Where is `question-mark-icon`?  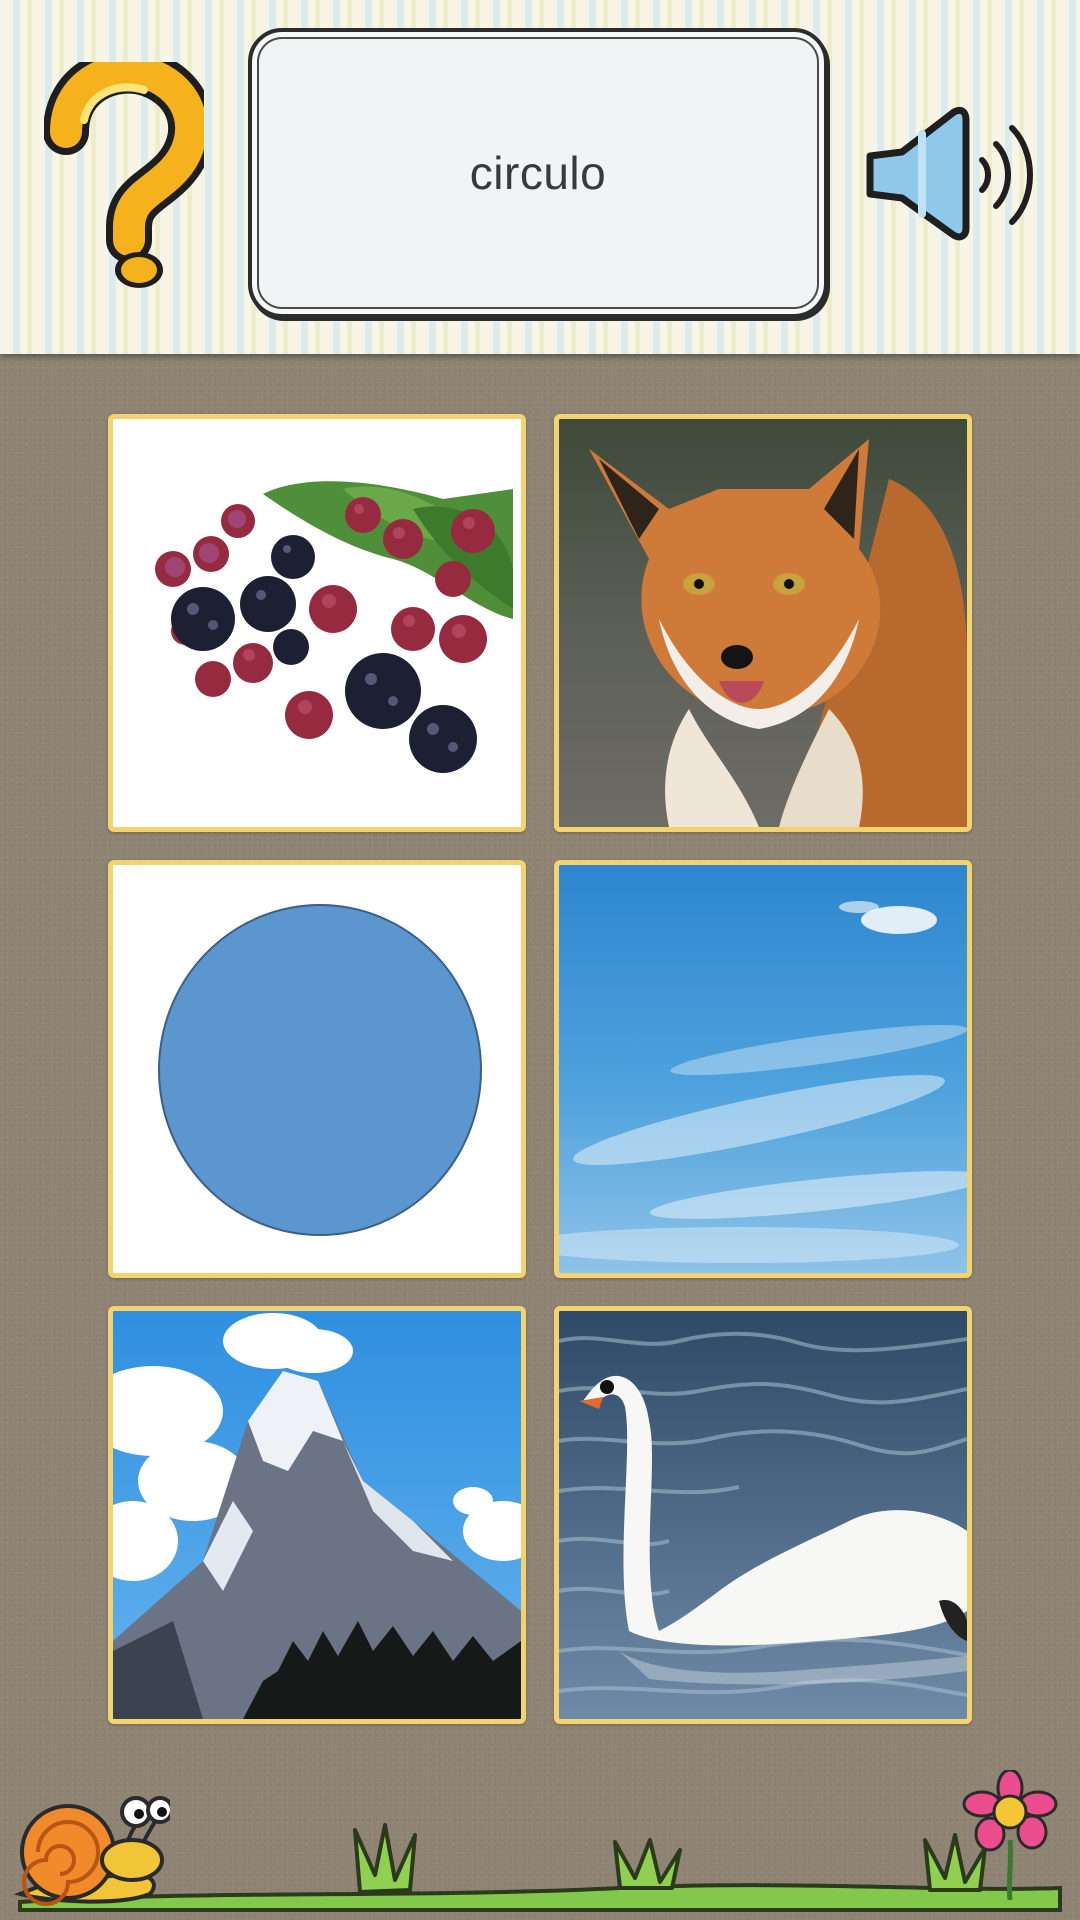 question-mark-icon is located at coordinates (129, 167).